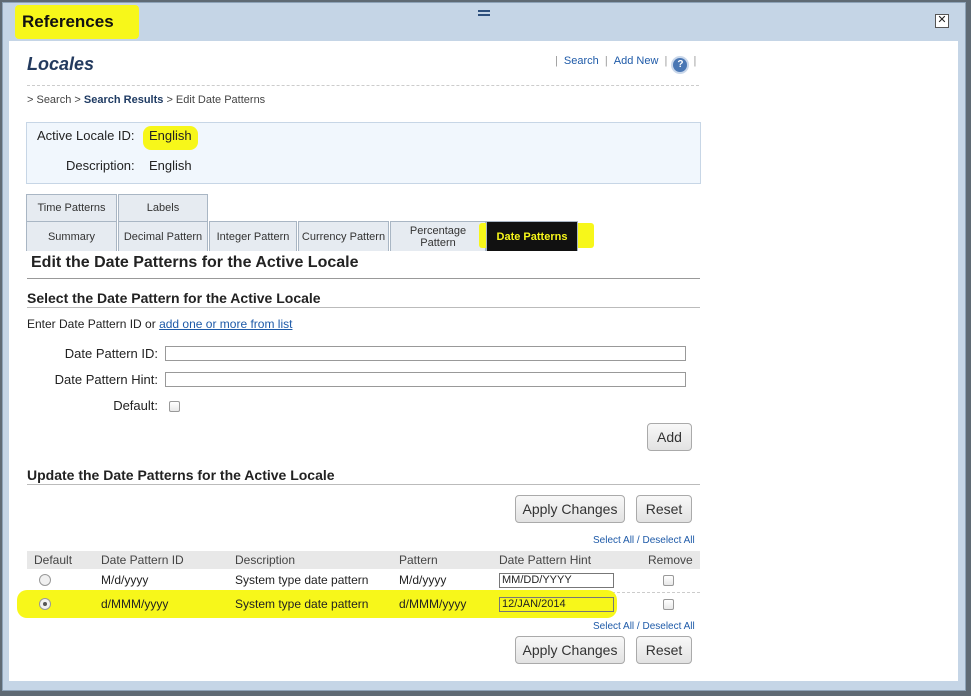 The image size is (971, 696). What do you see at coordinates (570, 509) in the screenshot?
I see `apply-changes-button-top: Apply Changes` at bounding box center [570, 509].